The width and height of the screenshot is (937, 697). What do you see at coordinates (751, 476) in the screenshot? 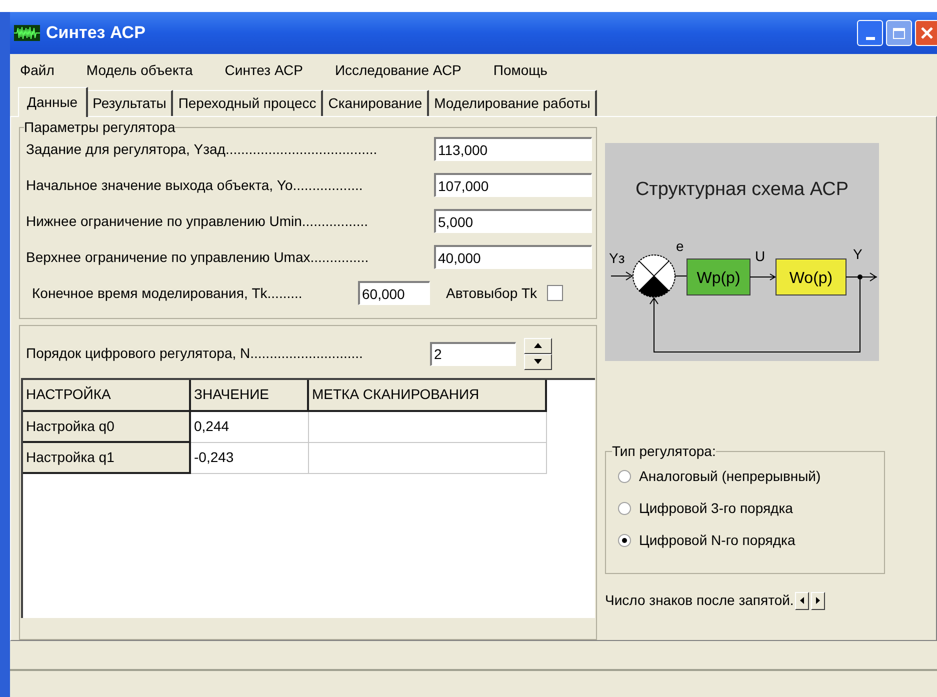
I see `radio-option: Аналоговый (непрерывный)` at bounding box center [751, 476].